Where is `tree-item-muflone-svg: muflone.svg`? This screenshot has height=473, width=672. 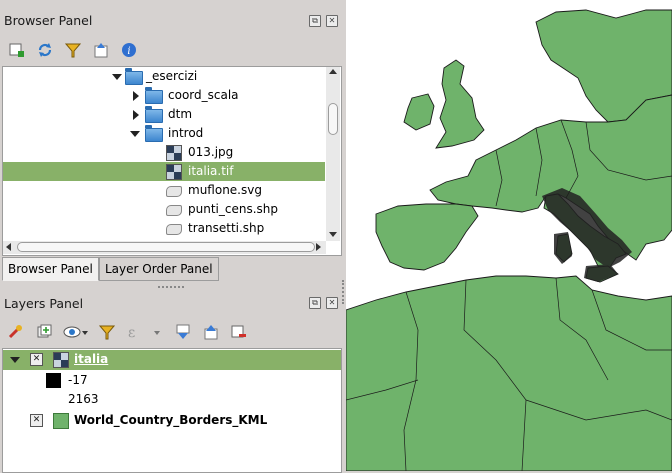
tree-item-muflone-svg: muflone.svg is located at coordinates (164, 190).